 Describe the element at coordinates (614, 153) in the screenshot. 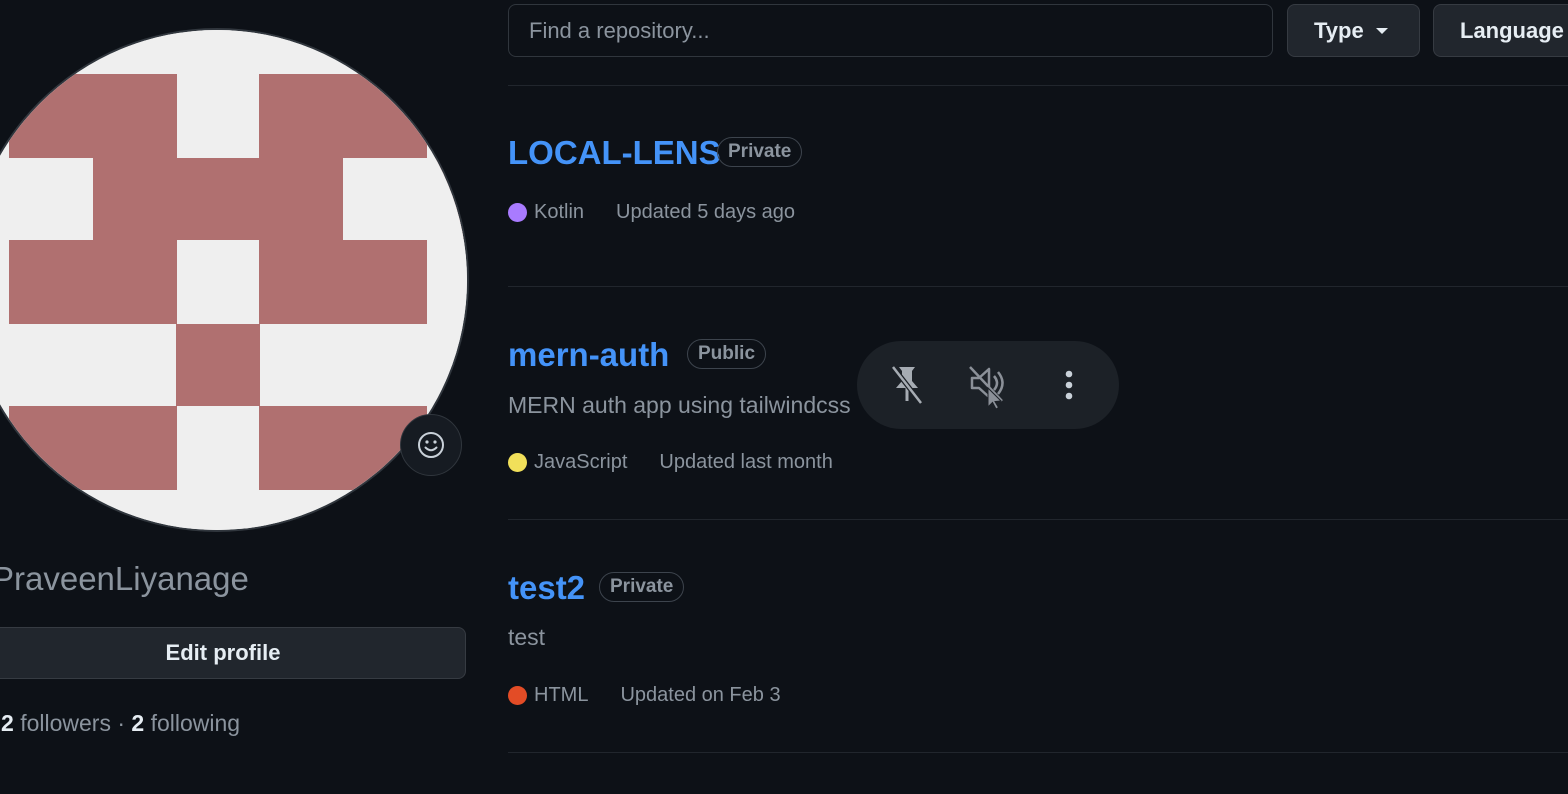

I see `repo-name-link: LOCAL-LENS` at that location.